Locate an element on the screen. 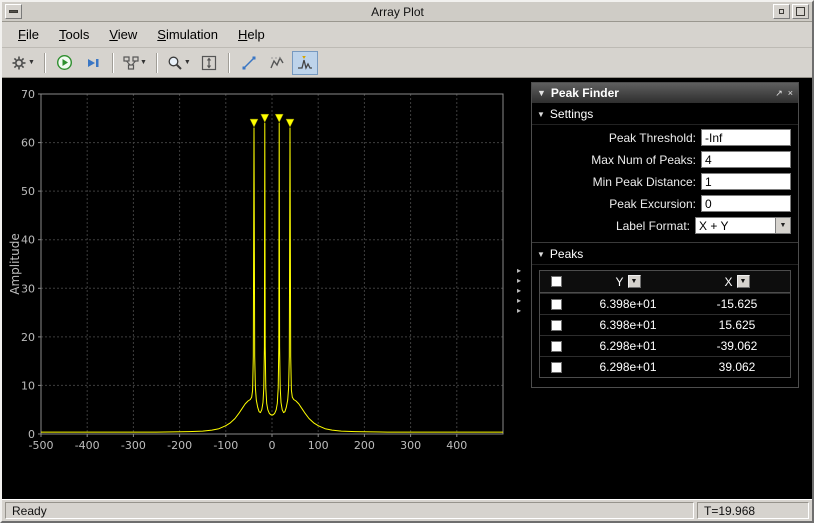 The image size is (814, 523). peak-excursion-input is located at coordinates (746, 203).